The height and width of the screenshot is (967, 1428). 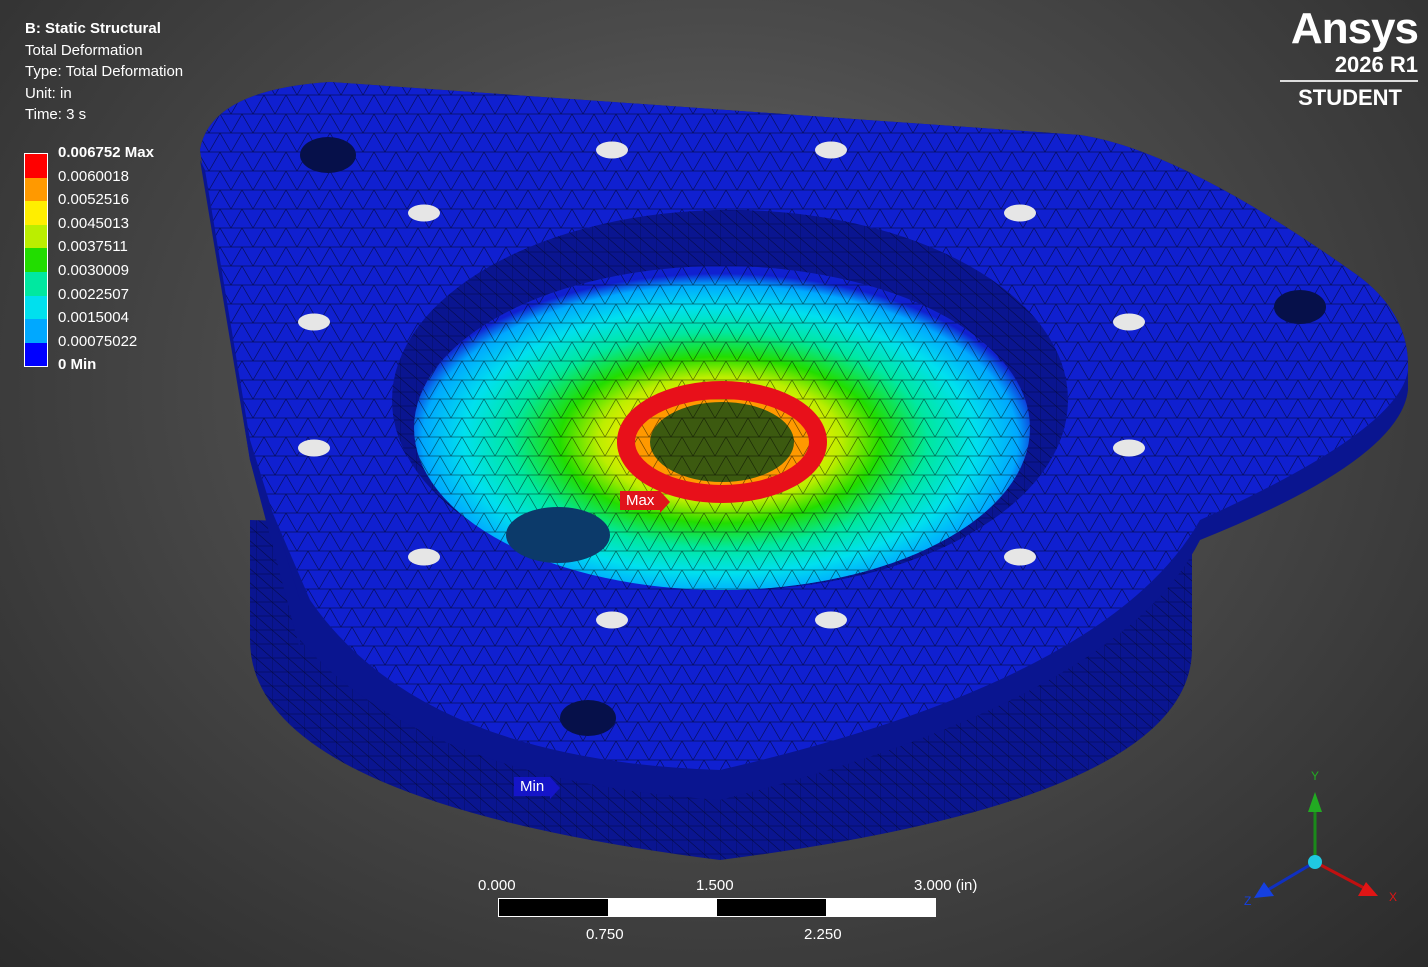 I want to click on logo-divider, so click(x=1349, y=81).